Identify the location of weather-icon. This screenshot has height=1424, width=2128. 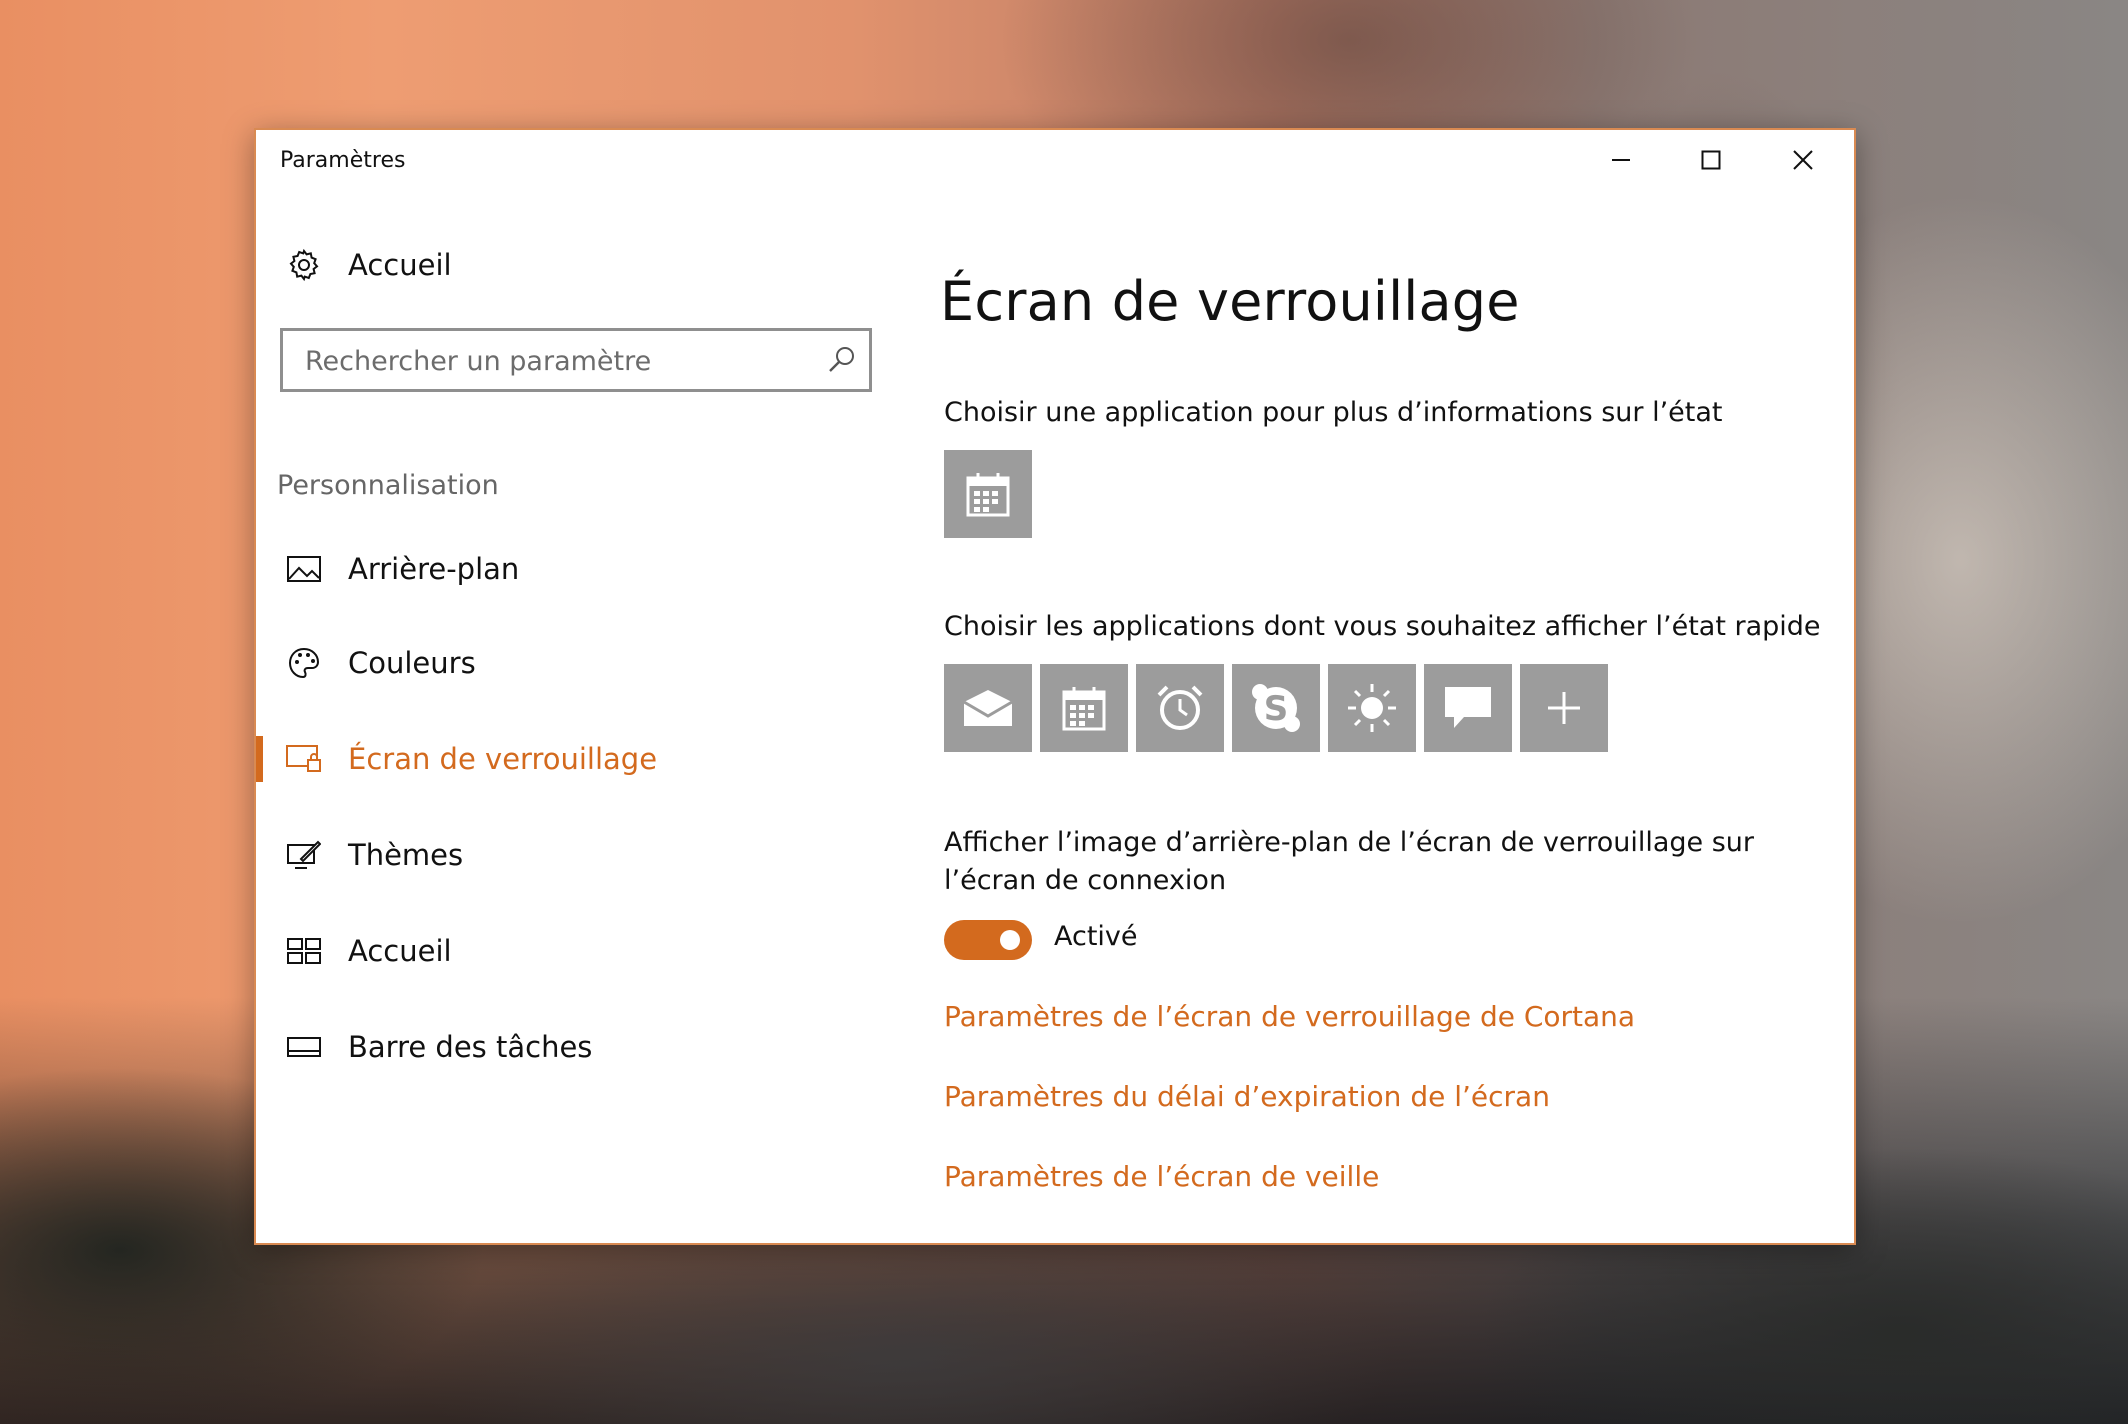
(1372, 708).